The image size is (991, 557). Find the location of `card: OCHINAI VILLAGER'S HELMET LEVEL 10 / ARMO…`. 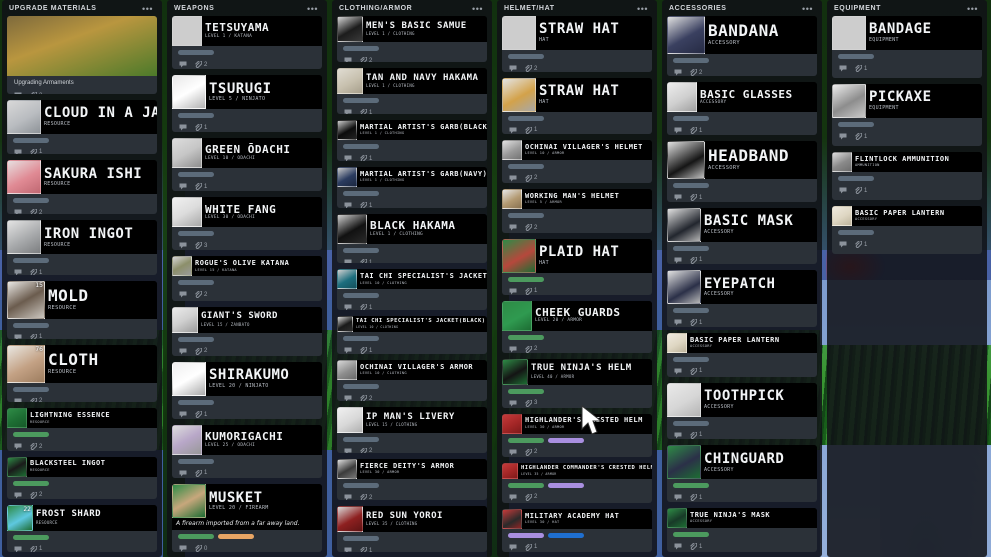

card: OCHINAI VILLAGER'S HELMET LEVEL 10 / ARMO… is located at coordinates (577, 161).